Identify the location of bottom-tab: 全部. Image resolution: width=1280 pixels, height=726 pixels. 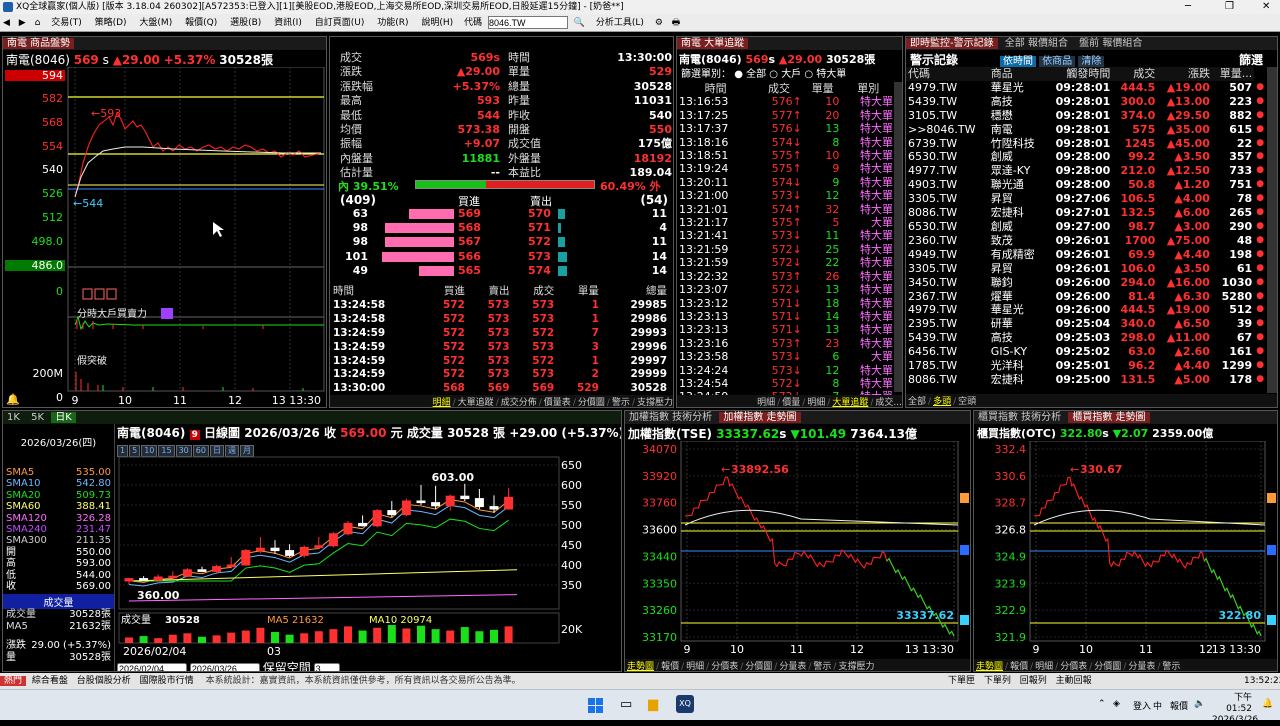
(917, 402).